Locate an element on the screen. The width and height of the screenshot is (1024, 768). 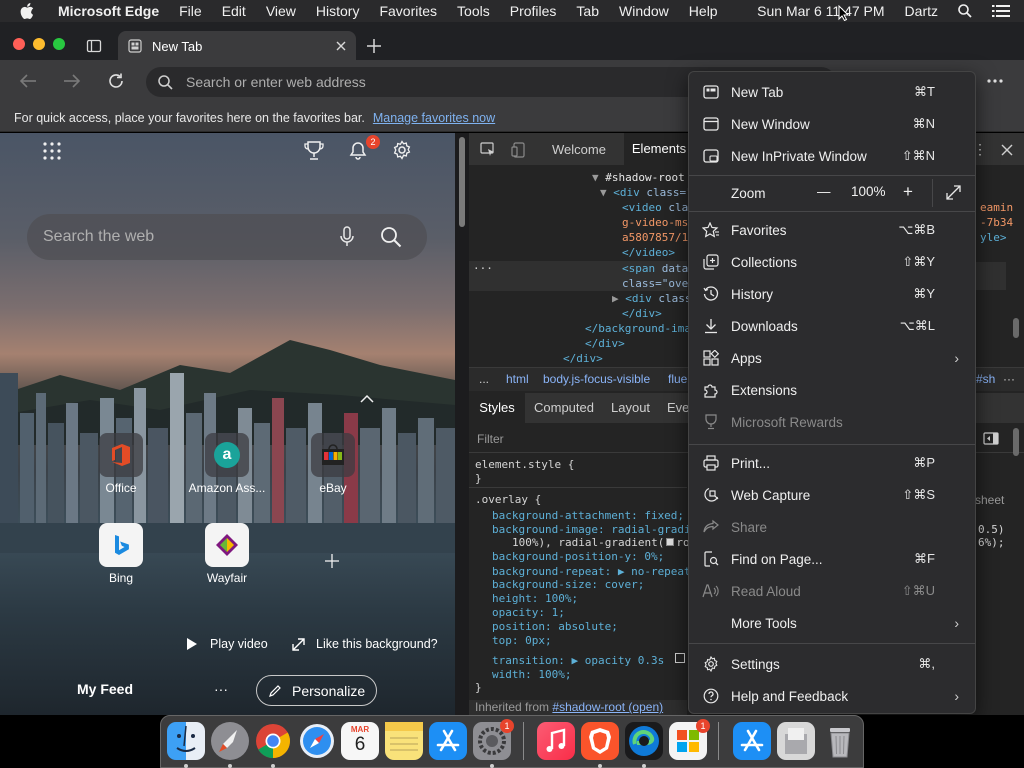
apps-launcher-icon is located at coordinates (52, 151).